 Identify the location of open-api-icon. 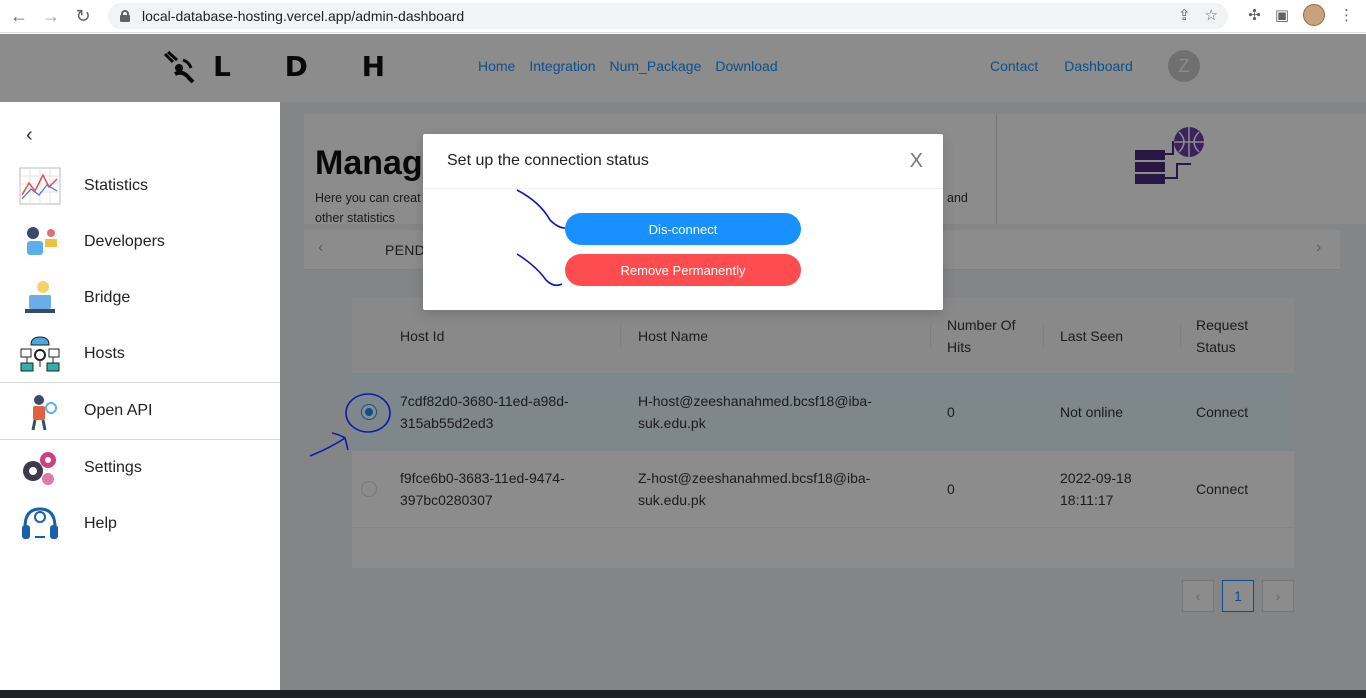
(44, 413).